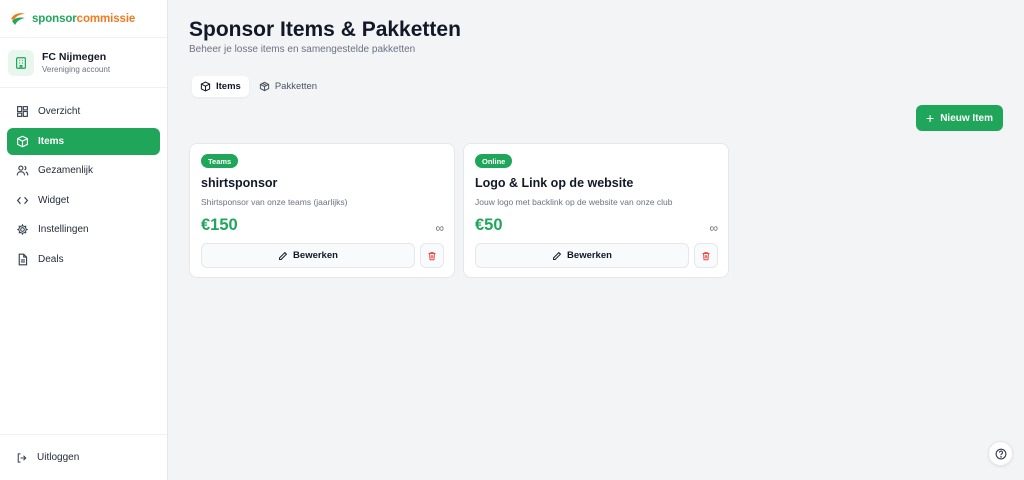 The width and height of the screenshot is (1024, 480). What do you see at coordinates (220, 161) in the screenshot?
I see `category-badge: Teams` at bounding box center [220, 161].